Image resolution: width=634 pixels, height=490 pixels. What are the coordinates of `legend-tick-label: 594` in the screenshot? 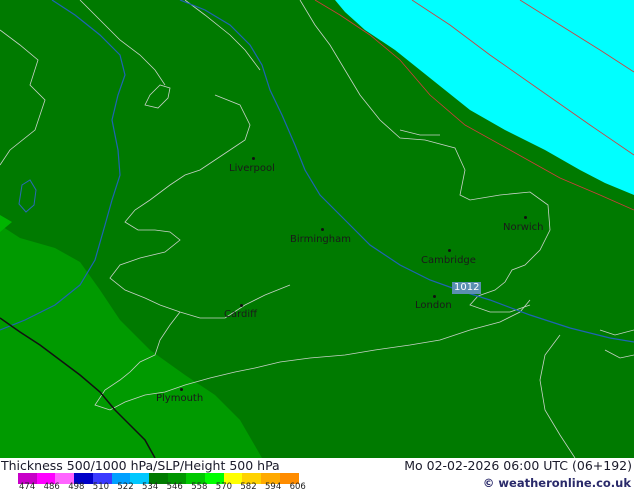 It's located at (273, 486).